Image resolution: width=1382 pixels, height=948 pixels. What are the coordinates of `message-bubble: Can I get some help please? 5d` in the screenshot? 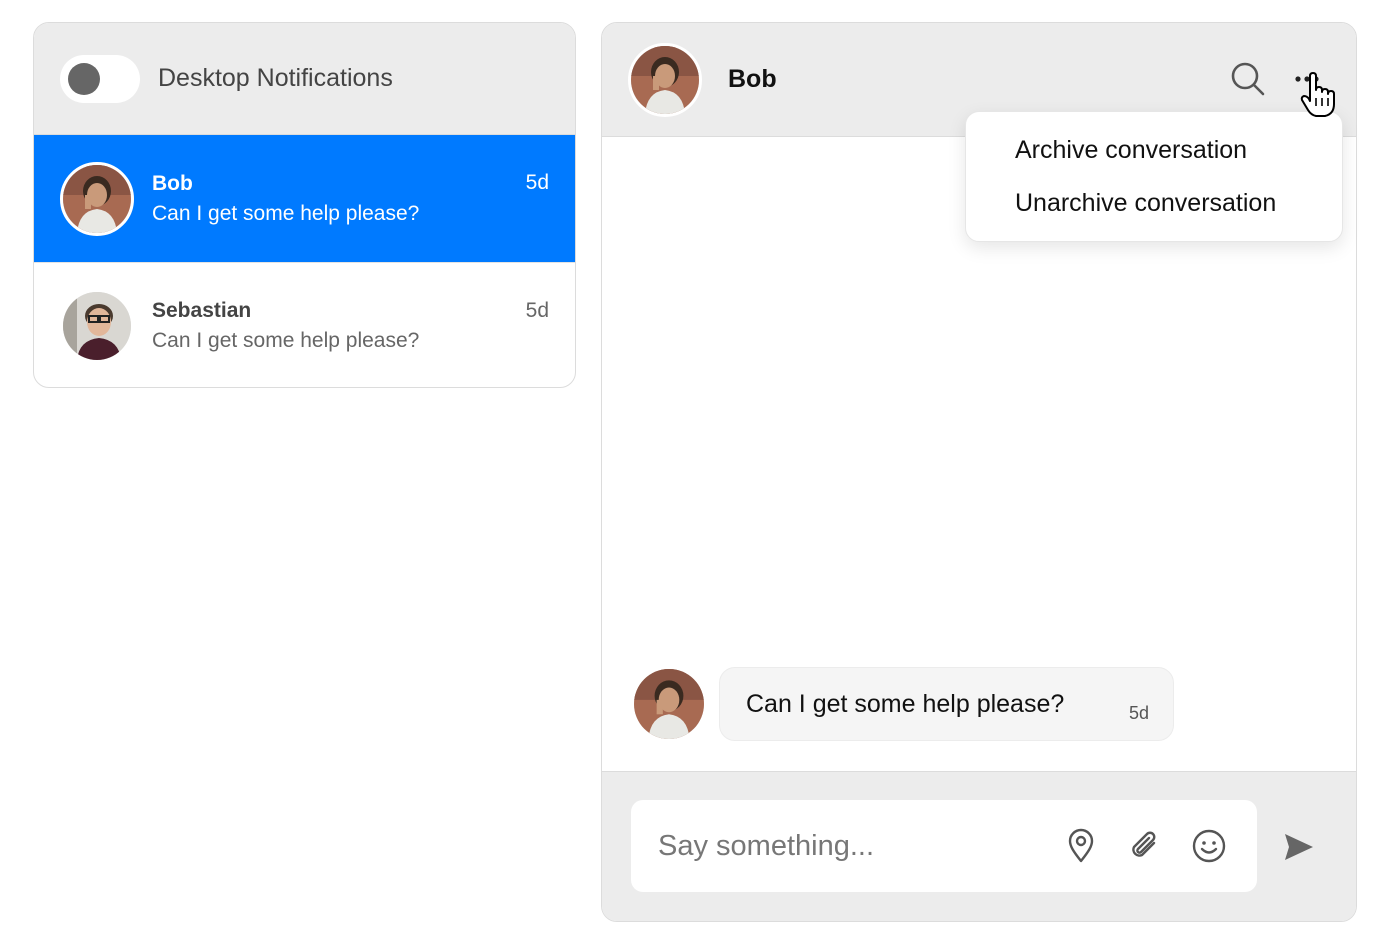 It's located at (946, 704).